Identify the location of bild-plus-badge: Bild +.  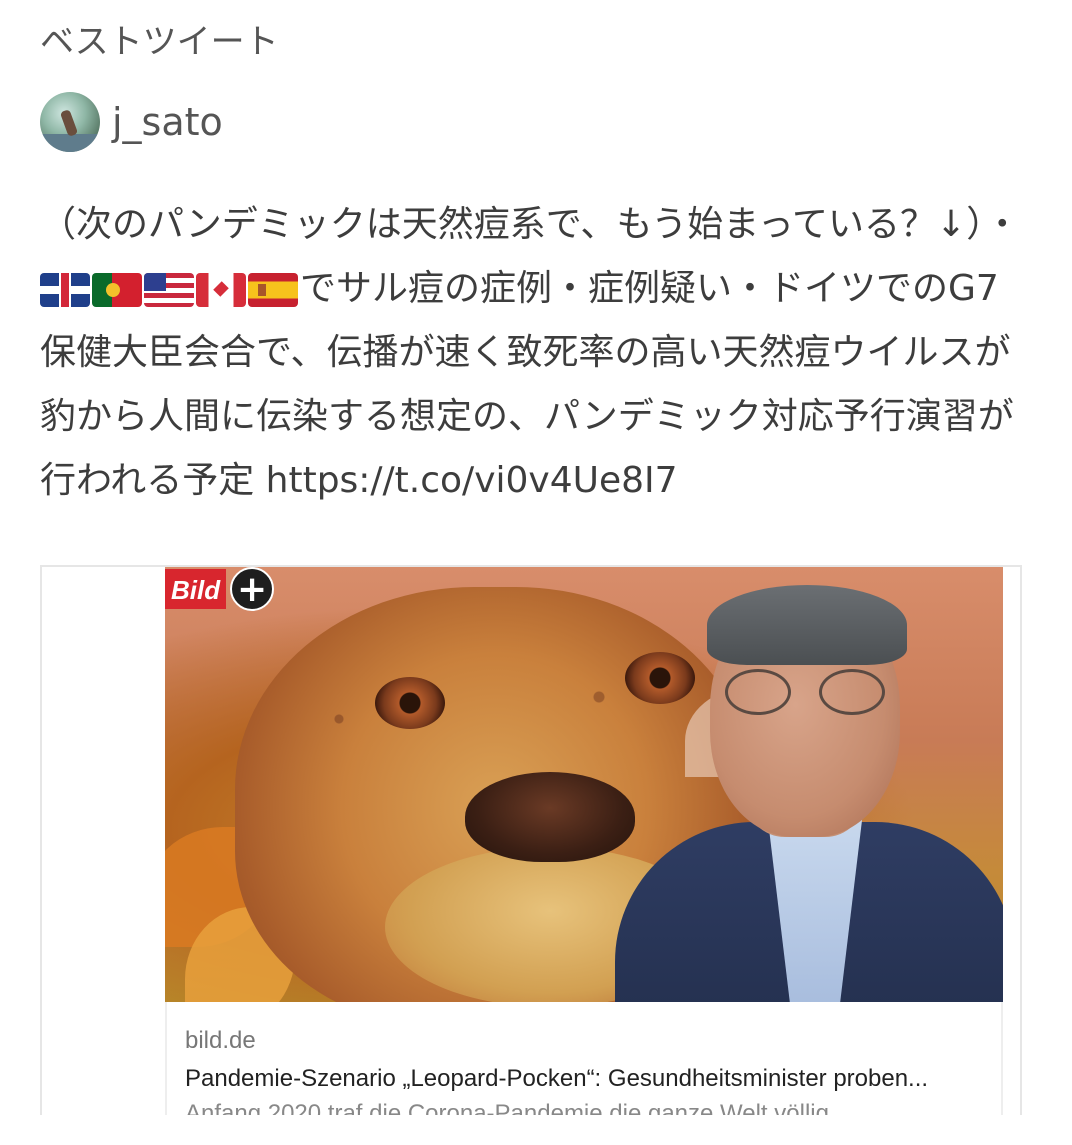
(220, 589).